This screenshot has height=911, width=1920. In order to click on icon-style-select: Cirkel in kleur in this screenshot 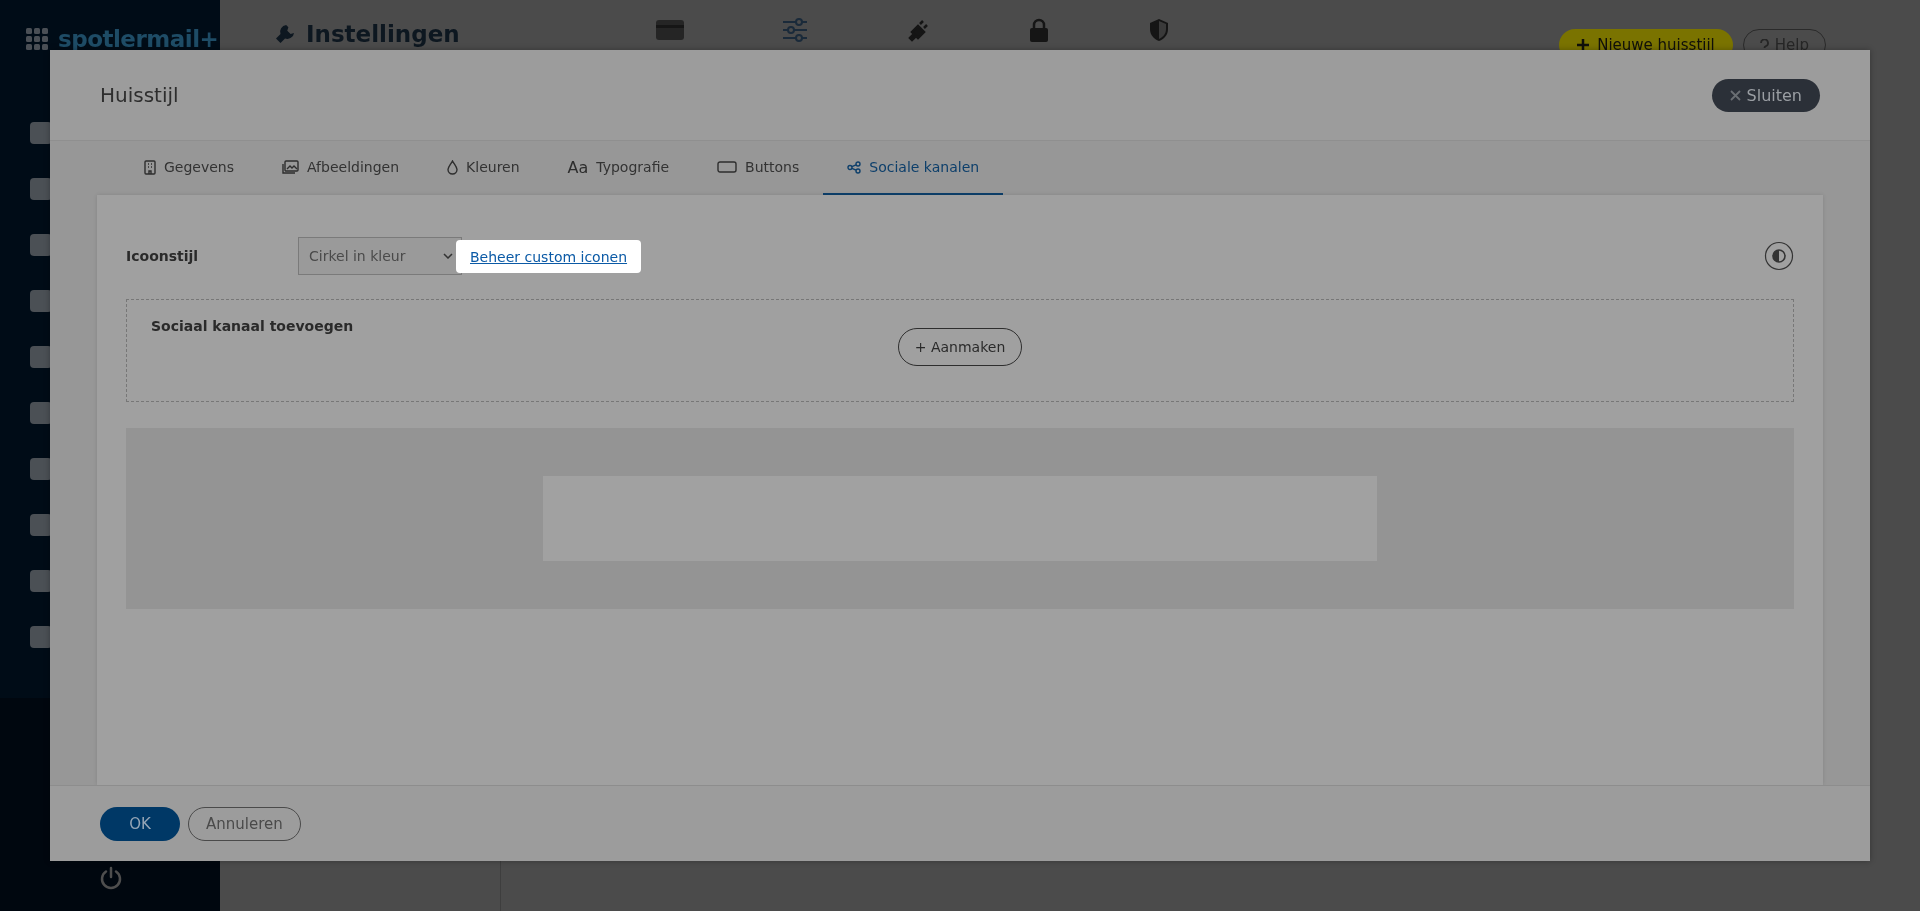, I will do `click(380, 256)`.